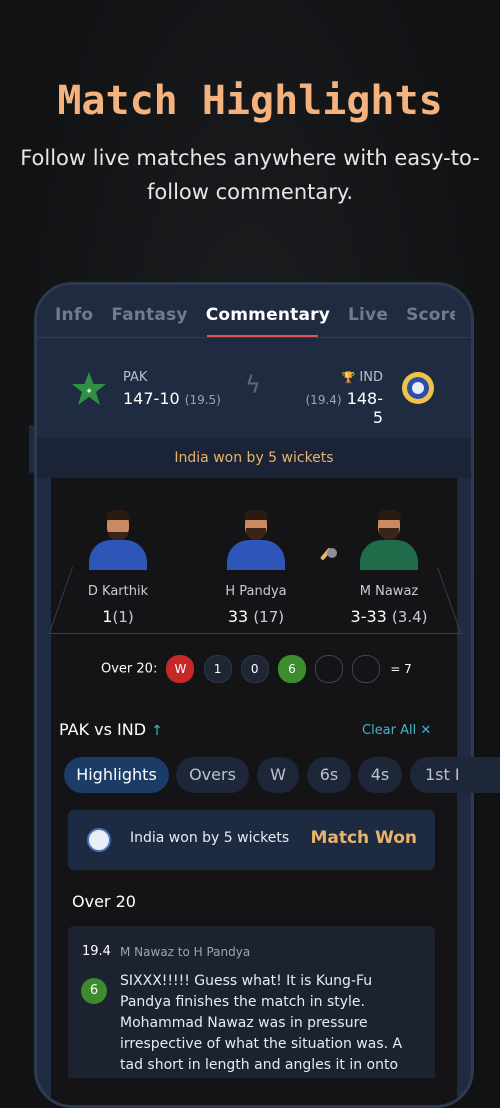 The image size is (500, 1108). What do you see at coordinates (349, 377) in the screenshot?
I see `trophy-icon: 🏆` at bounding box center [349, 377].